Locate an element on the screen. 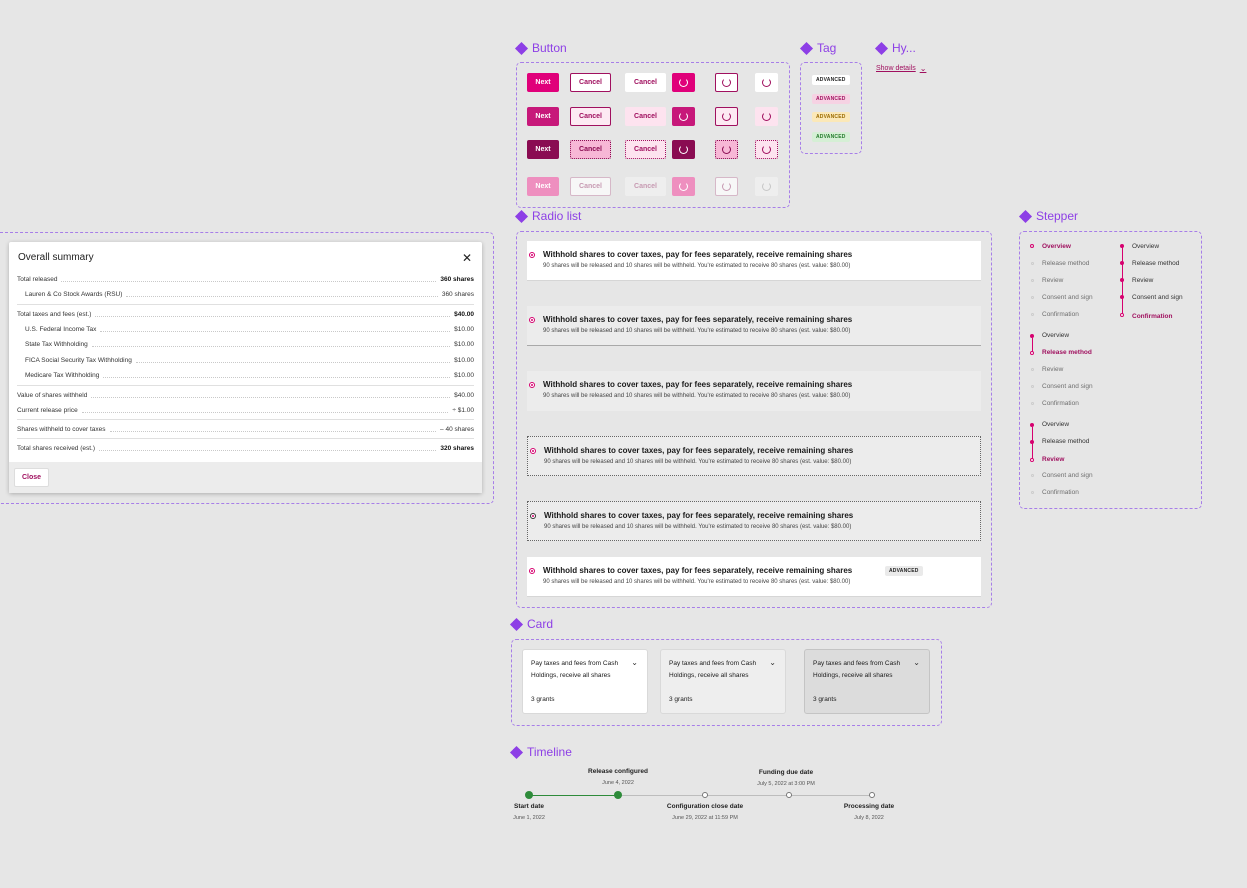 The width and height of the screenshot is (1247, 888). radio-list-section-title: Radio list is located at coordinates (547, 216).